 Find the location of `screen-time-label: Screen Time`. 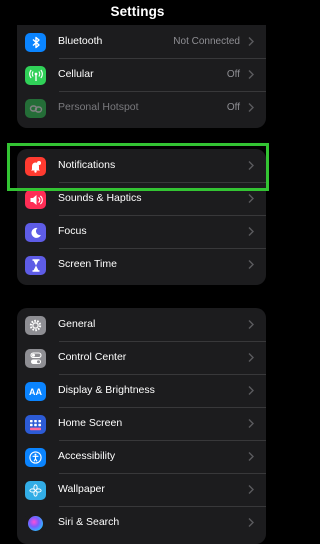

screen-time-label: Screen Time is located at coordinates (87, 264).